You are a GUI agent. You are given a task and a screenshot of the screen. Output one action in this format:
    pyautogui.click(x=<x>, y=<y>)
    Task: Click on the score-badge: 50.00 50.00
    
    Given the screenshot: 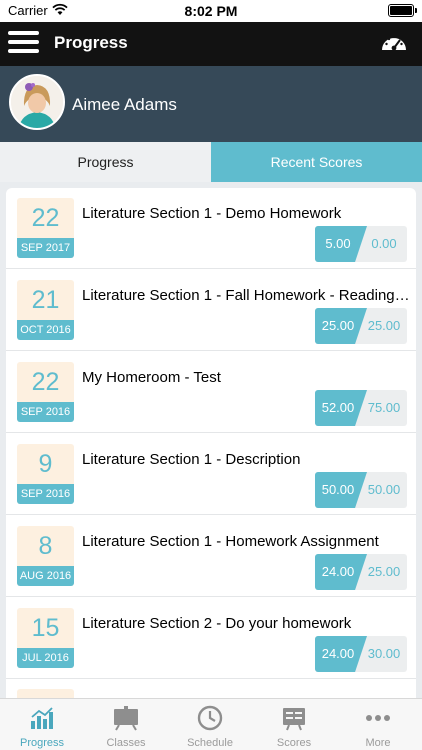 What is the action you would take?
    pyautogui.click(x=361, y=490)
    